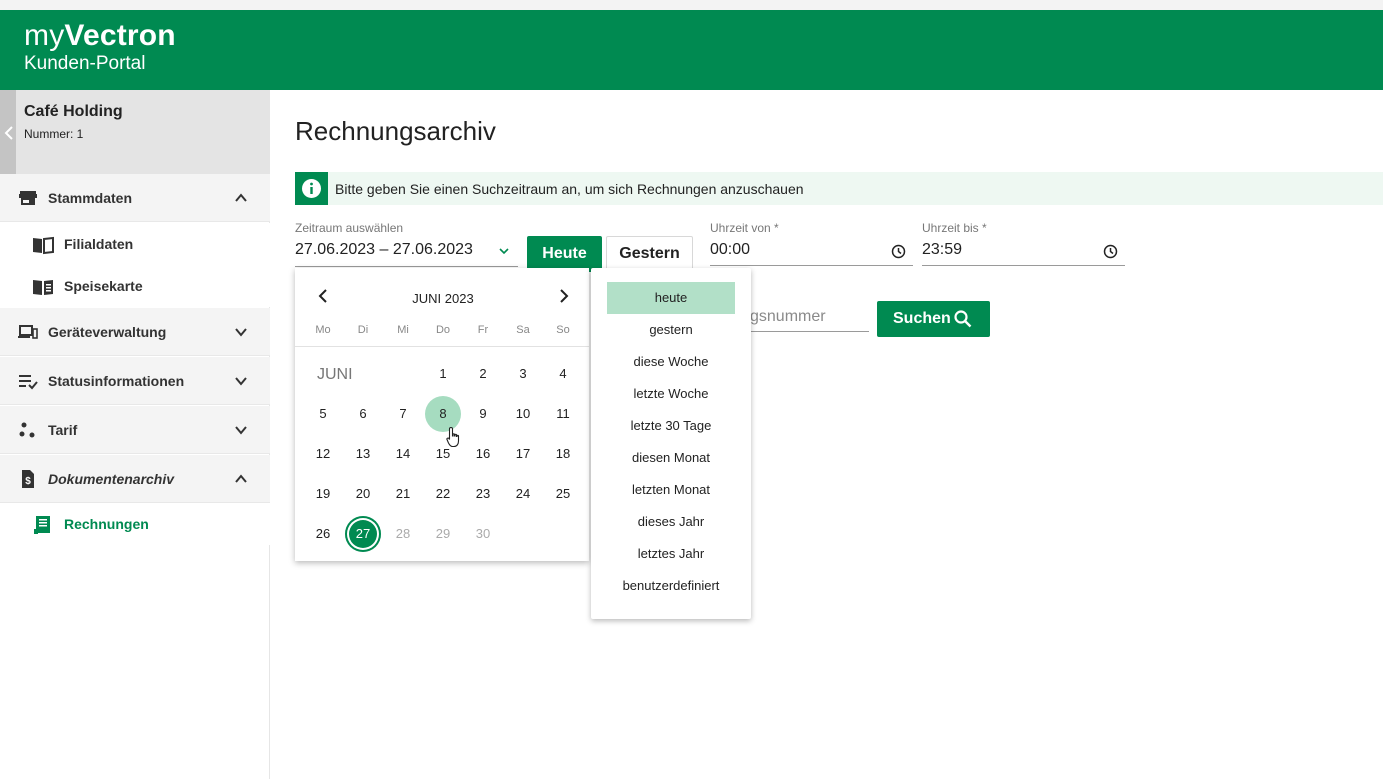 This screenshot has width=1383, height=779. Describe the element at coordinates (335, 374) in the screenshot. I see `month-label: JUNI` at that location.